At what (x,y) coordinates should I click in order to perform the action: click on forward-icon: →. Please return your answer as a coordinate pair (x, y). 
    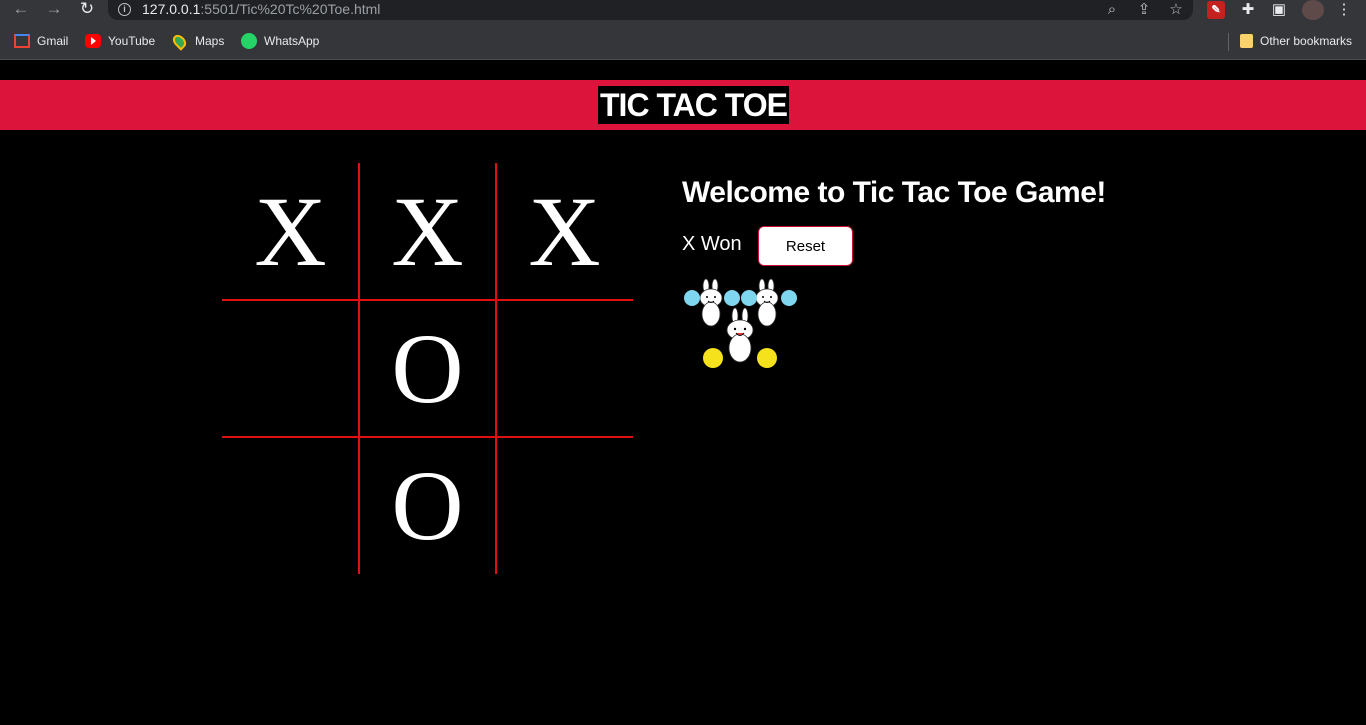
    Looking at the image, I should click on (54, 10).